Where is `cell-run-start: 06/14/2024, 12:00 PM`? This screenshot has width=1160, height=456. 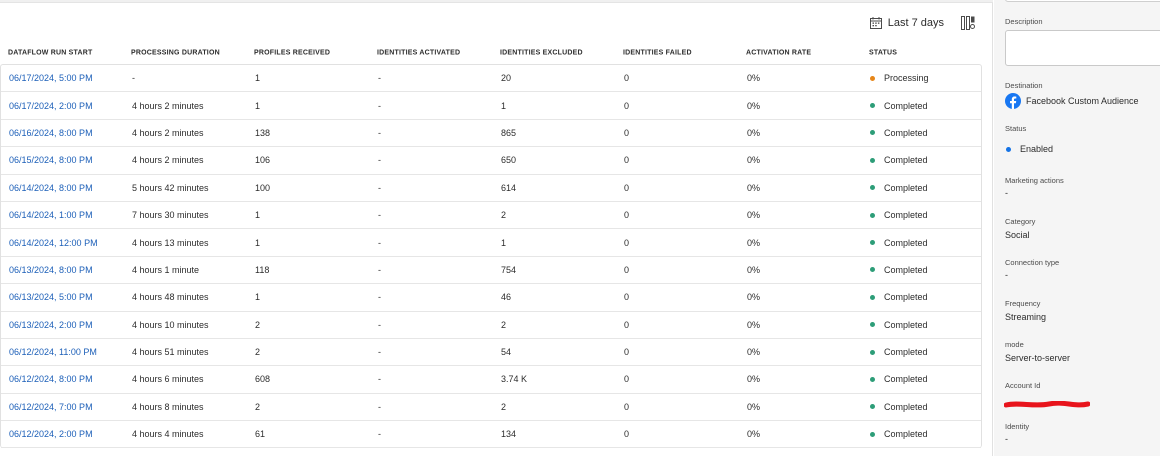
cell-run-start: 06/14/2024, 12:00 PM is located at coordinates (53, 243).